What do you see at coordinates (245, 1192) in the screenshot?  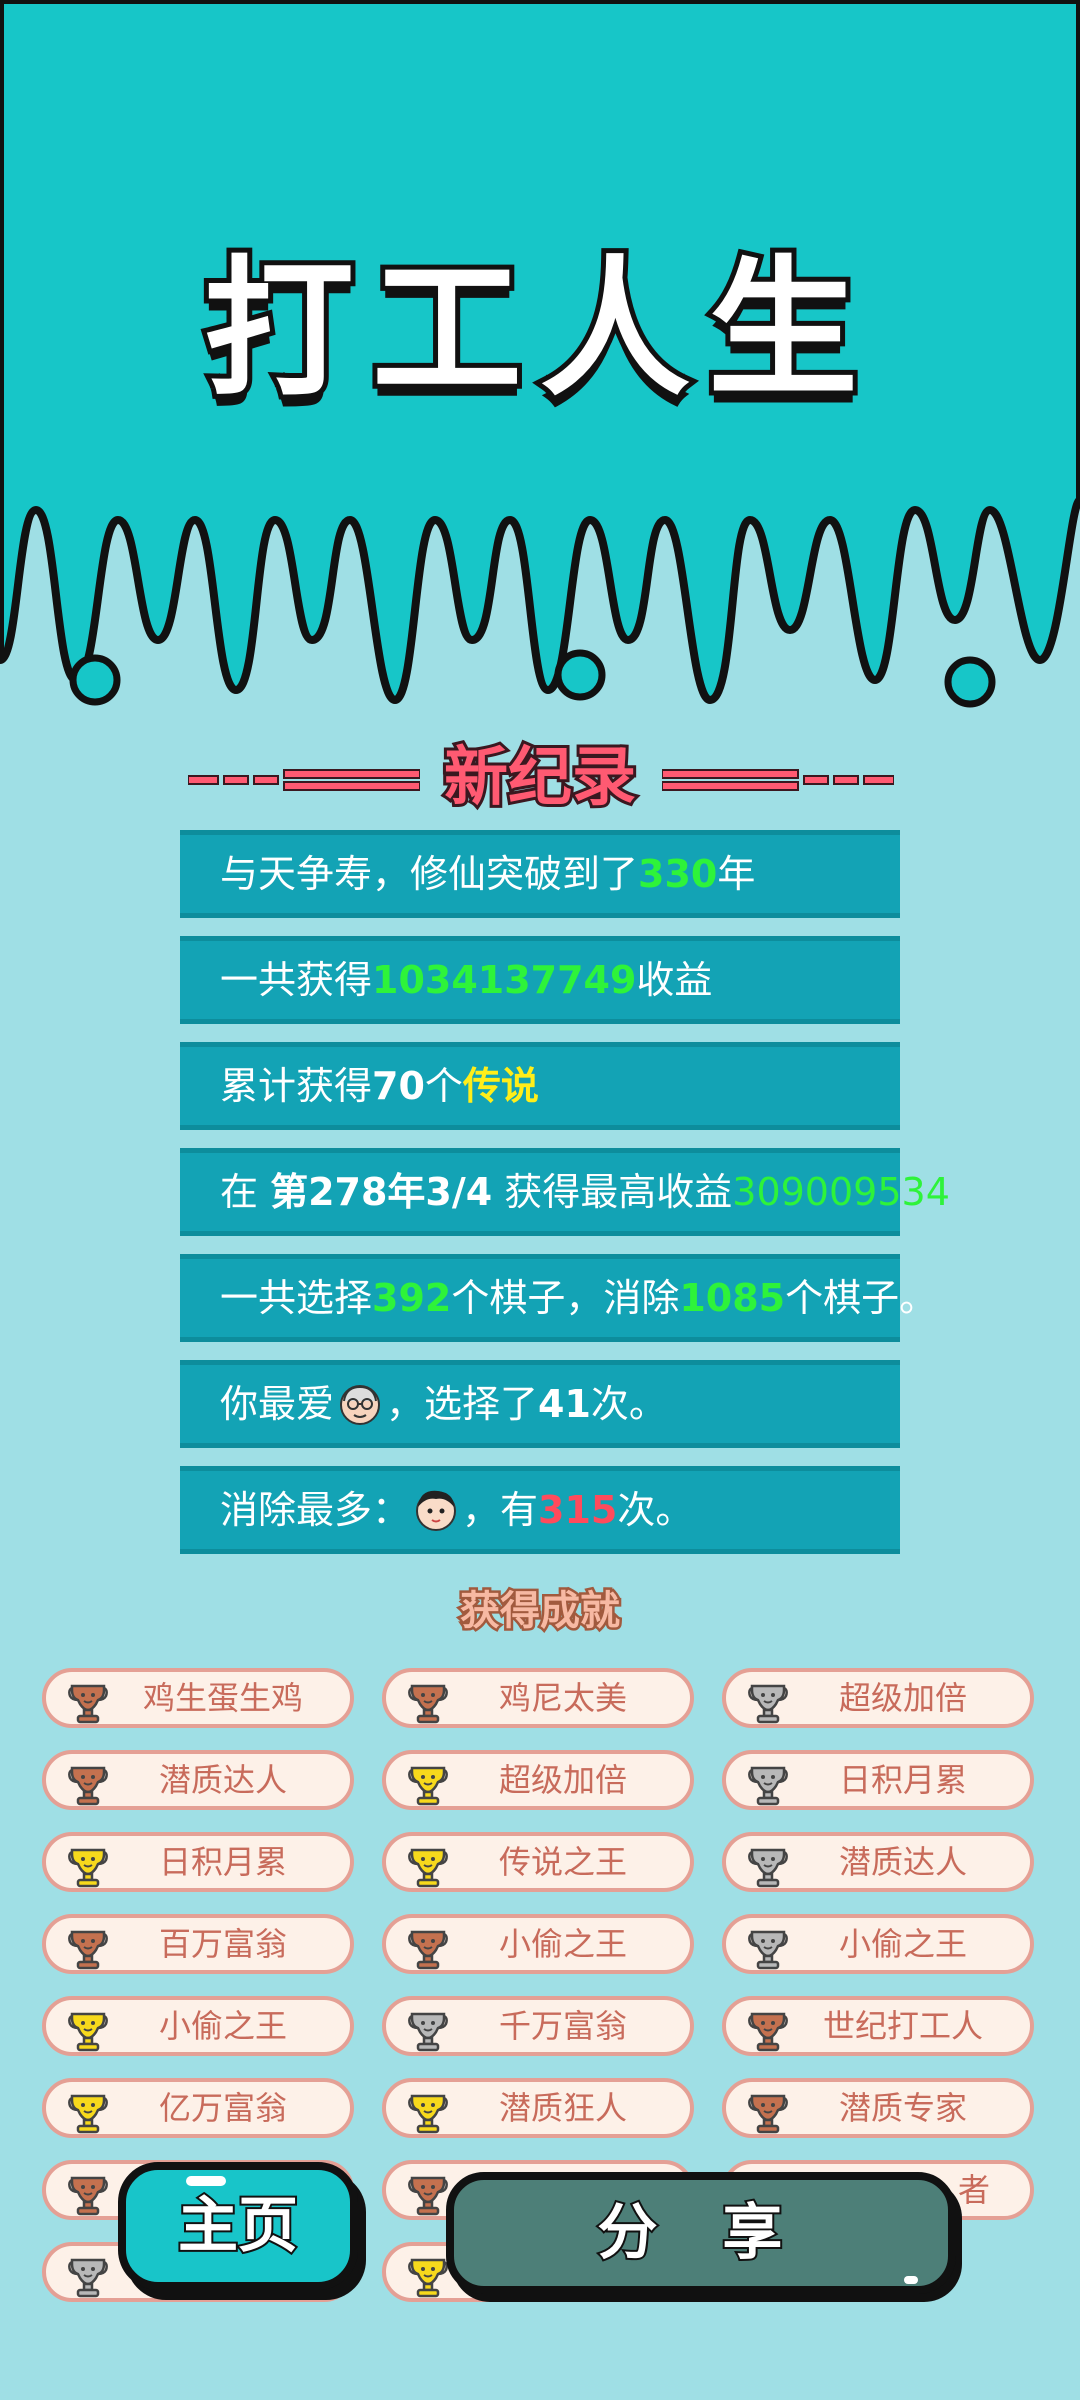 I see `stat-text-part: 在` at bounding box center [245, 1192].